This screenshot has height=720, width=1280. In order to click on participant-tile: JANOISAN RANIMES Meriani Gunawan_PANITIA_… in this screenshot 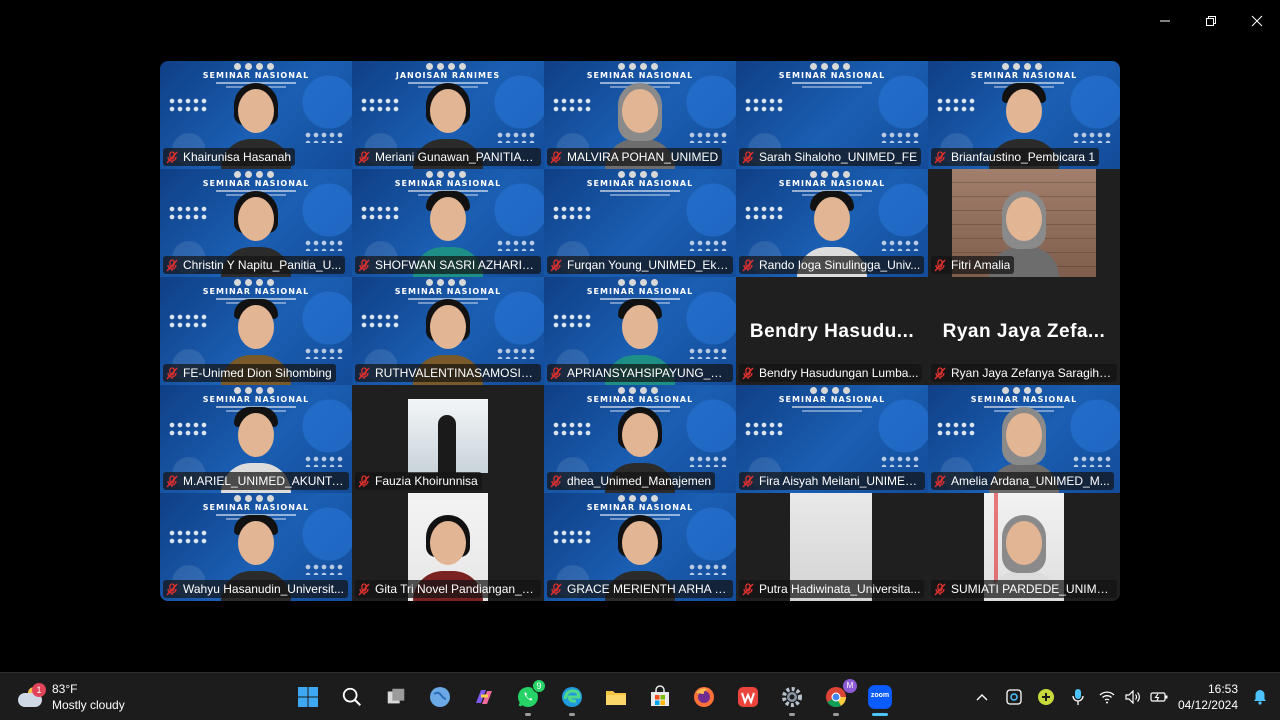, I will do `click(448, 115)`.